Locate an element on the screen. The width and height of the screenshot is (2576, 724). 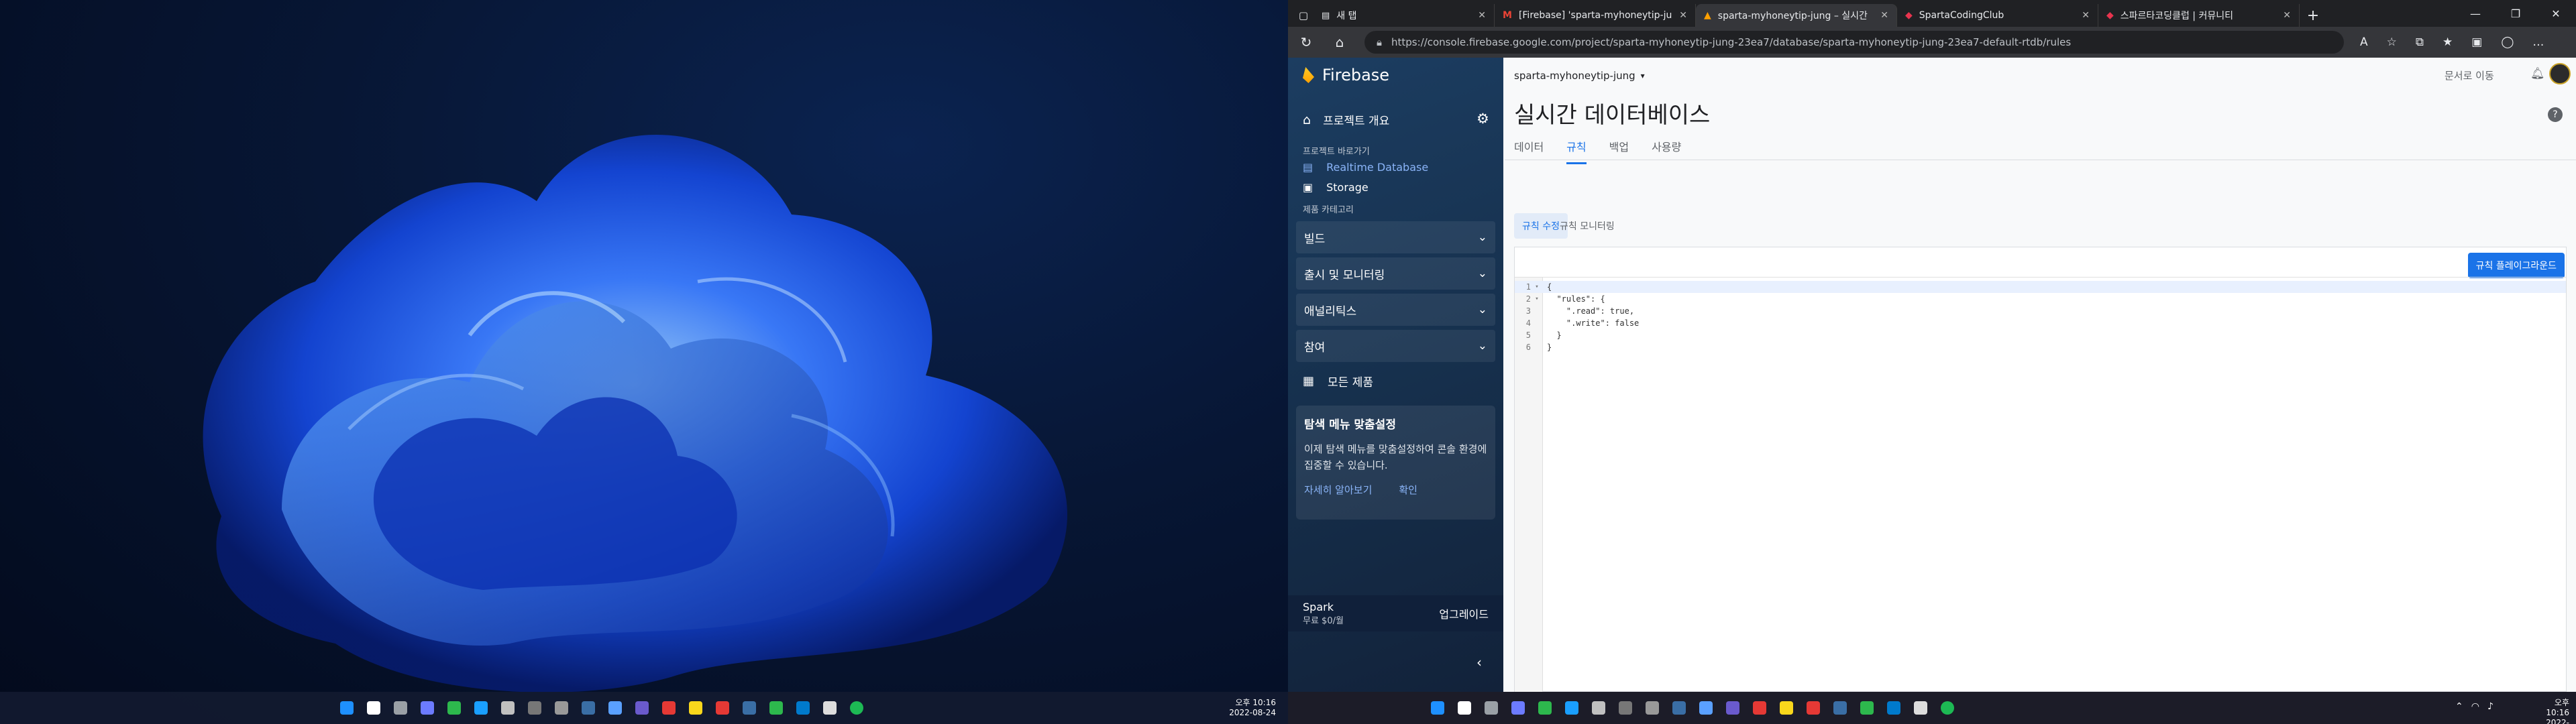
tab-4: ◆ 스파르타코딩클럽 | 커뮤니티 ✕ is located at coordinates (2199, 15).